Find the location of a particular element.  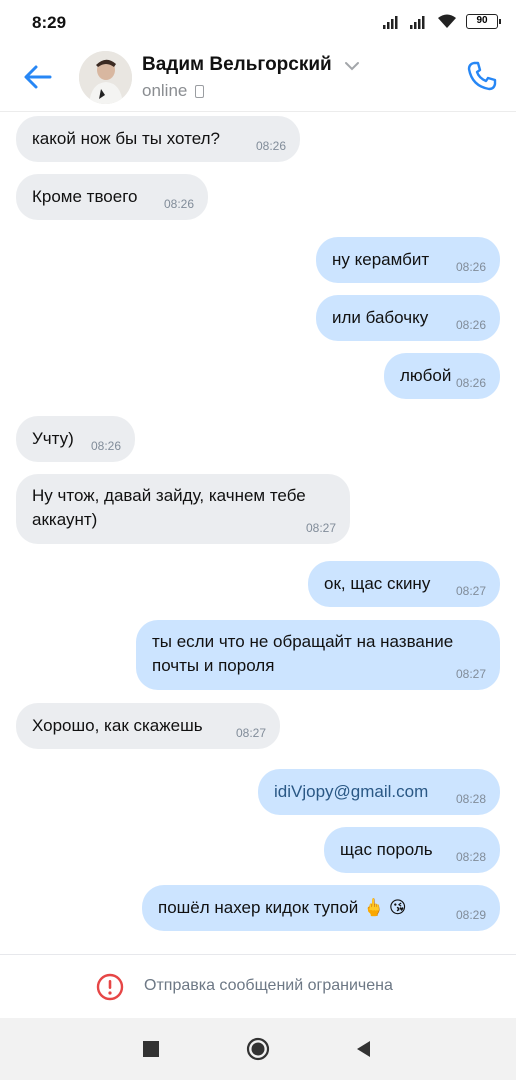

contact-status: online is located at coordinates (173, 91).